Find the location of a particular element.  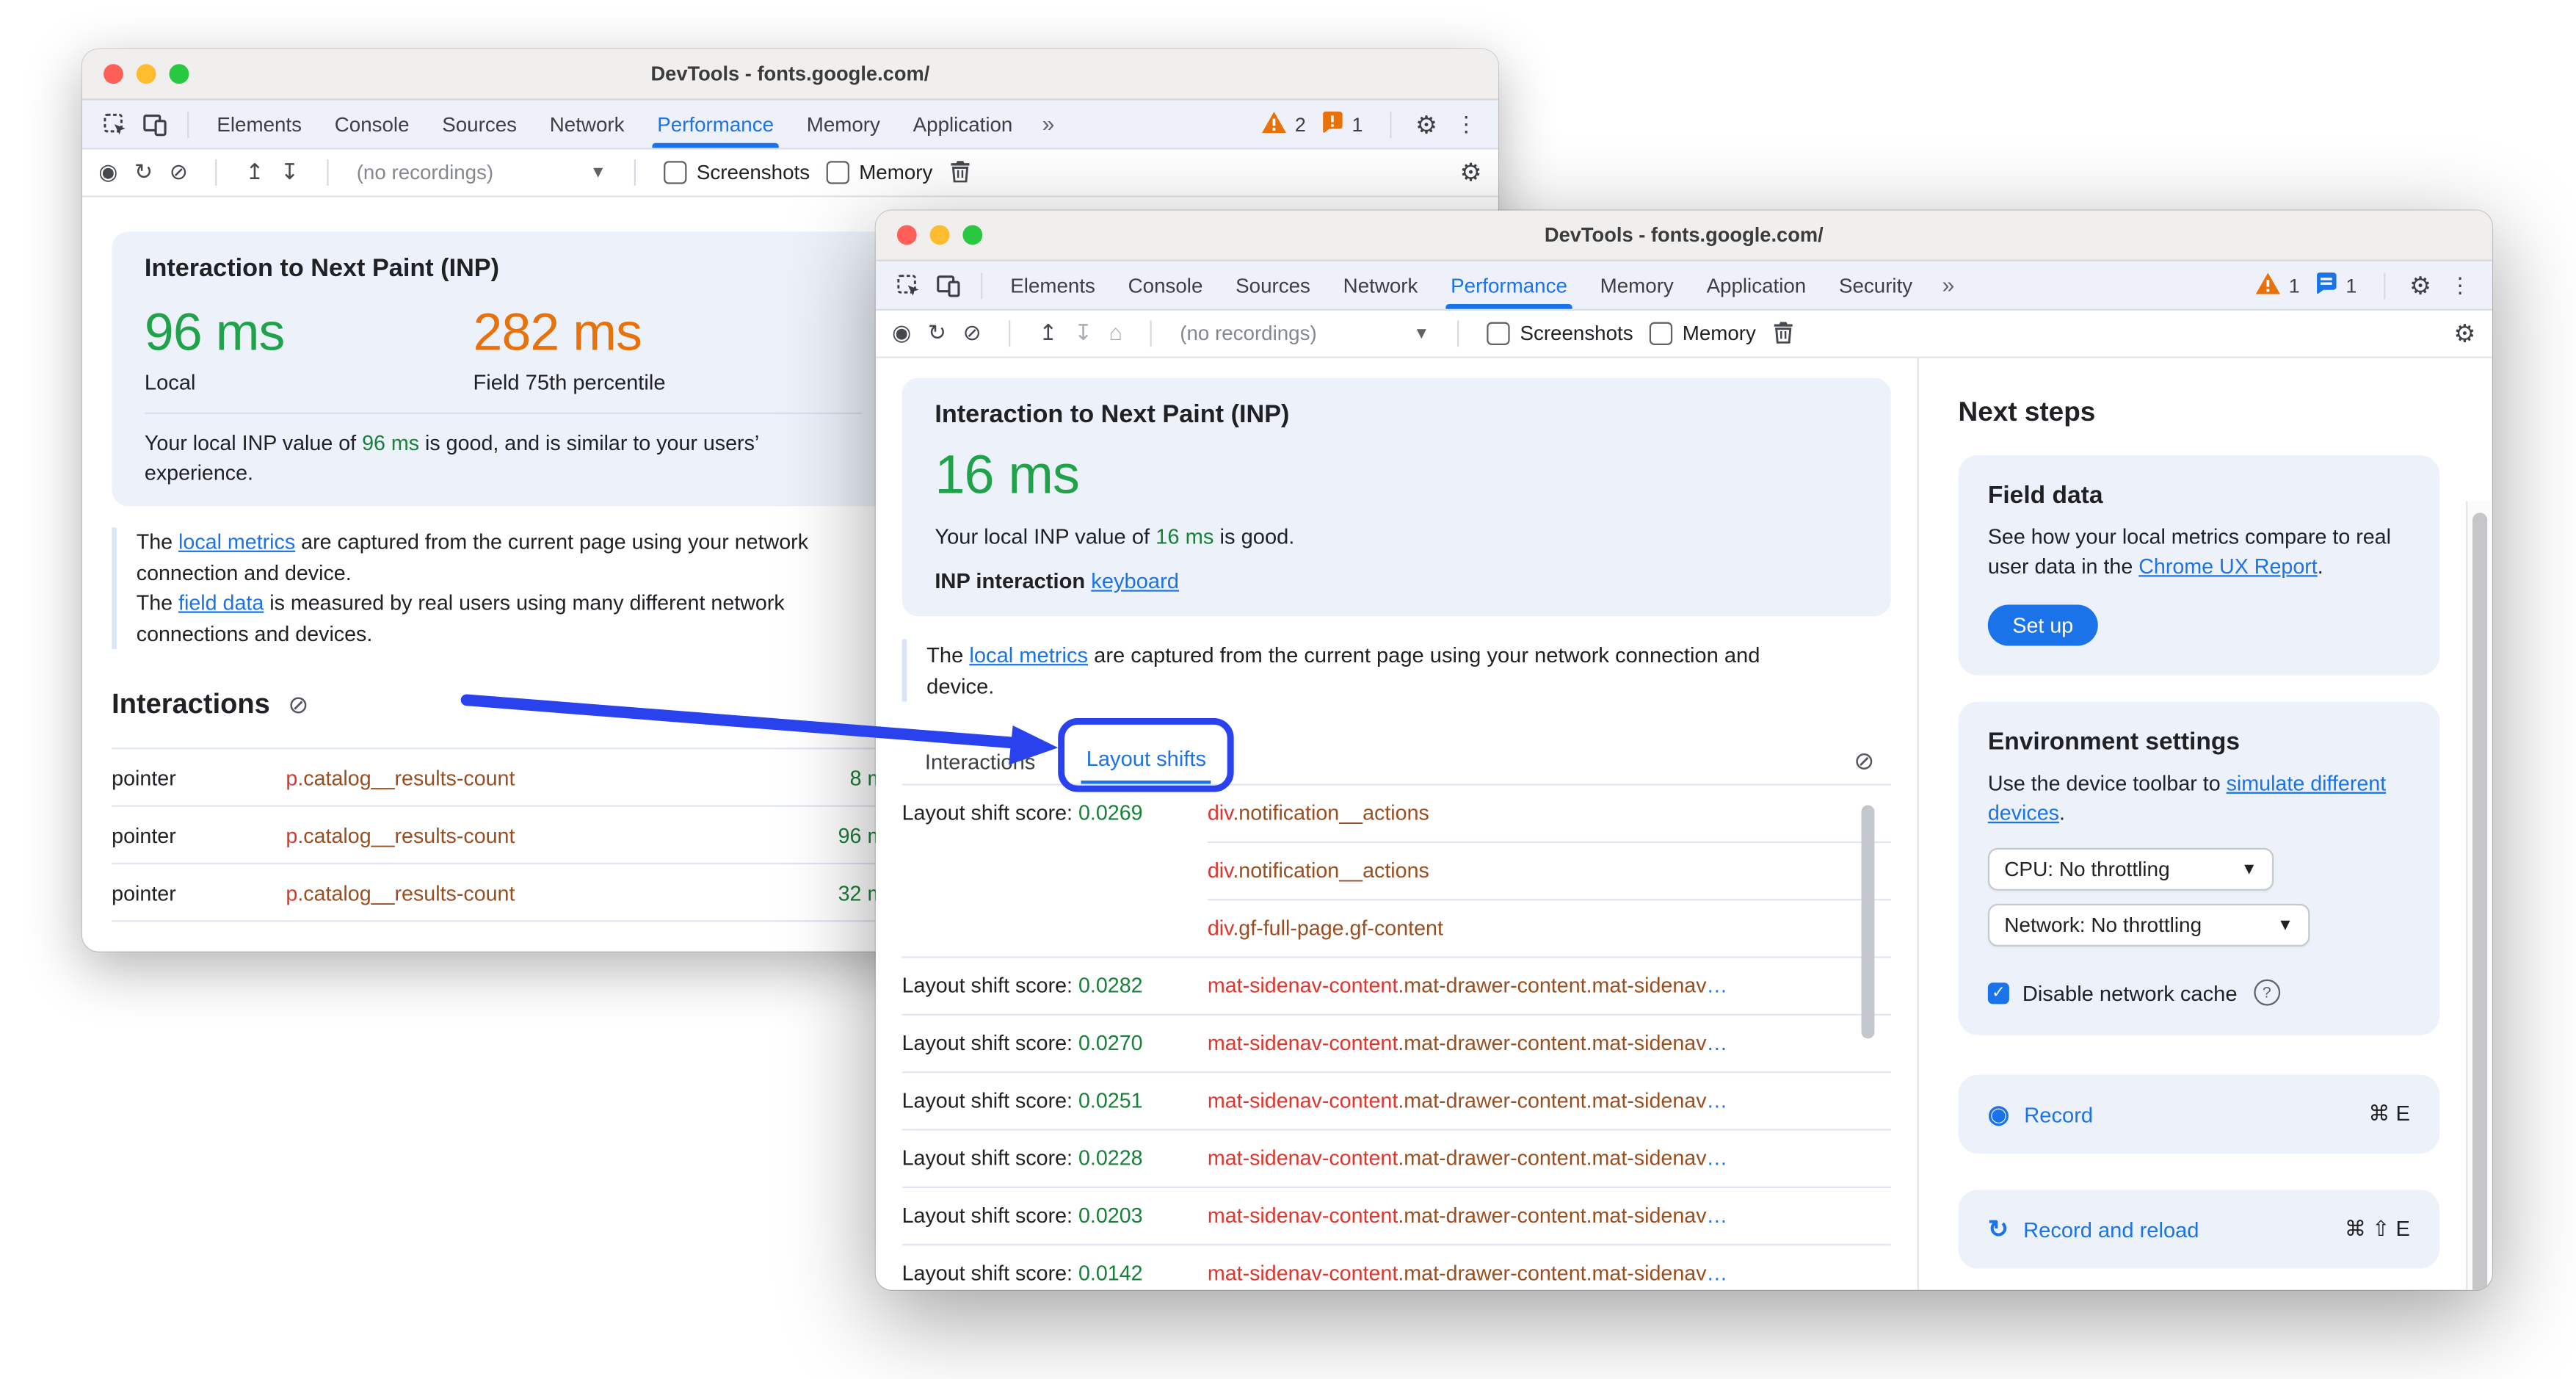

tab-interactions: Interactions is located at coordinates (980, 761).